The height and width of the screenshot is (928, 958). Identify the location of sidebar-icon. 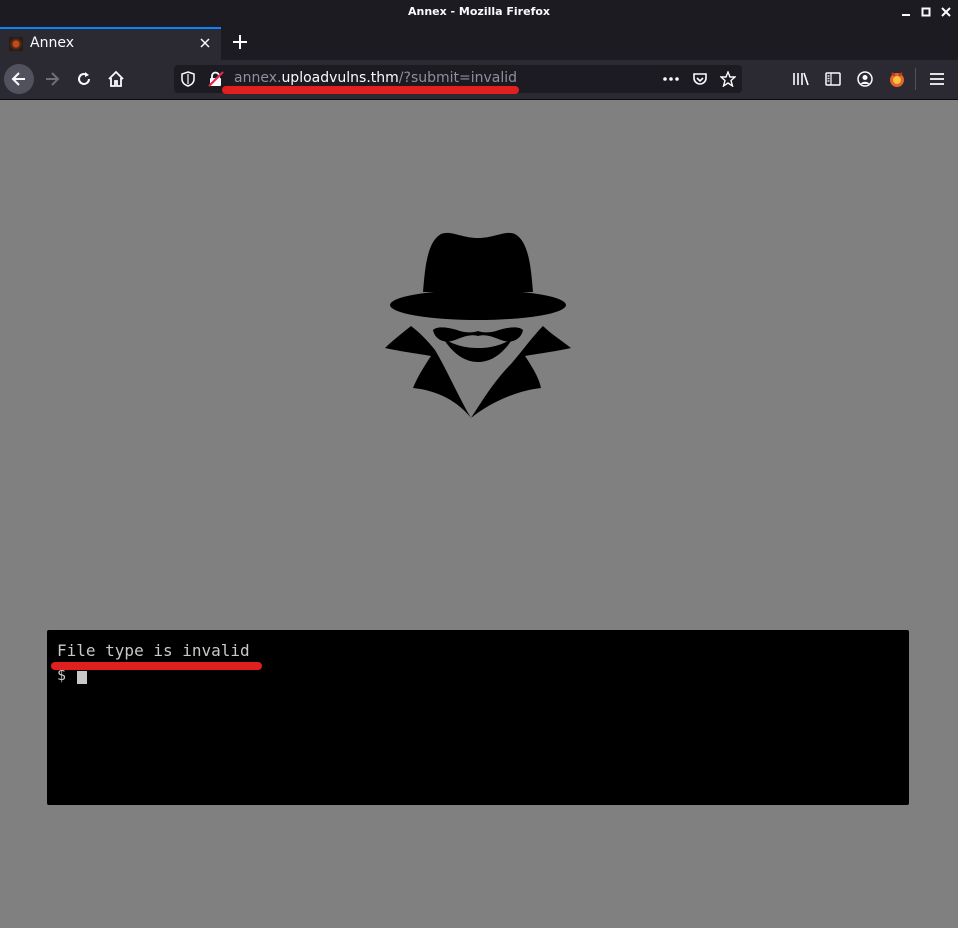
(833, 79).